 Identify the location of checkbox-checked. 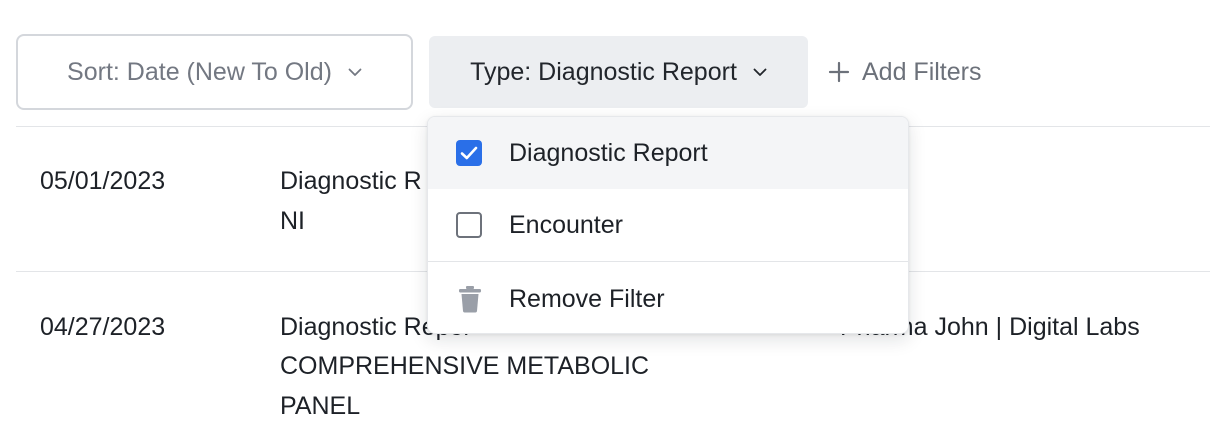
(469, 153).